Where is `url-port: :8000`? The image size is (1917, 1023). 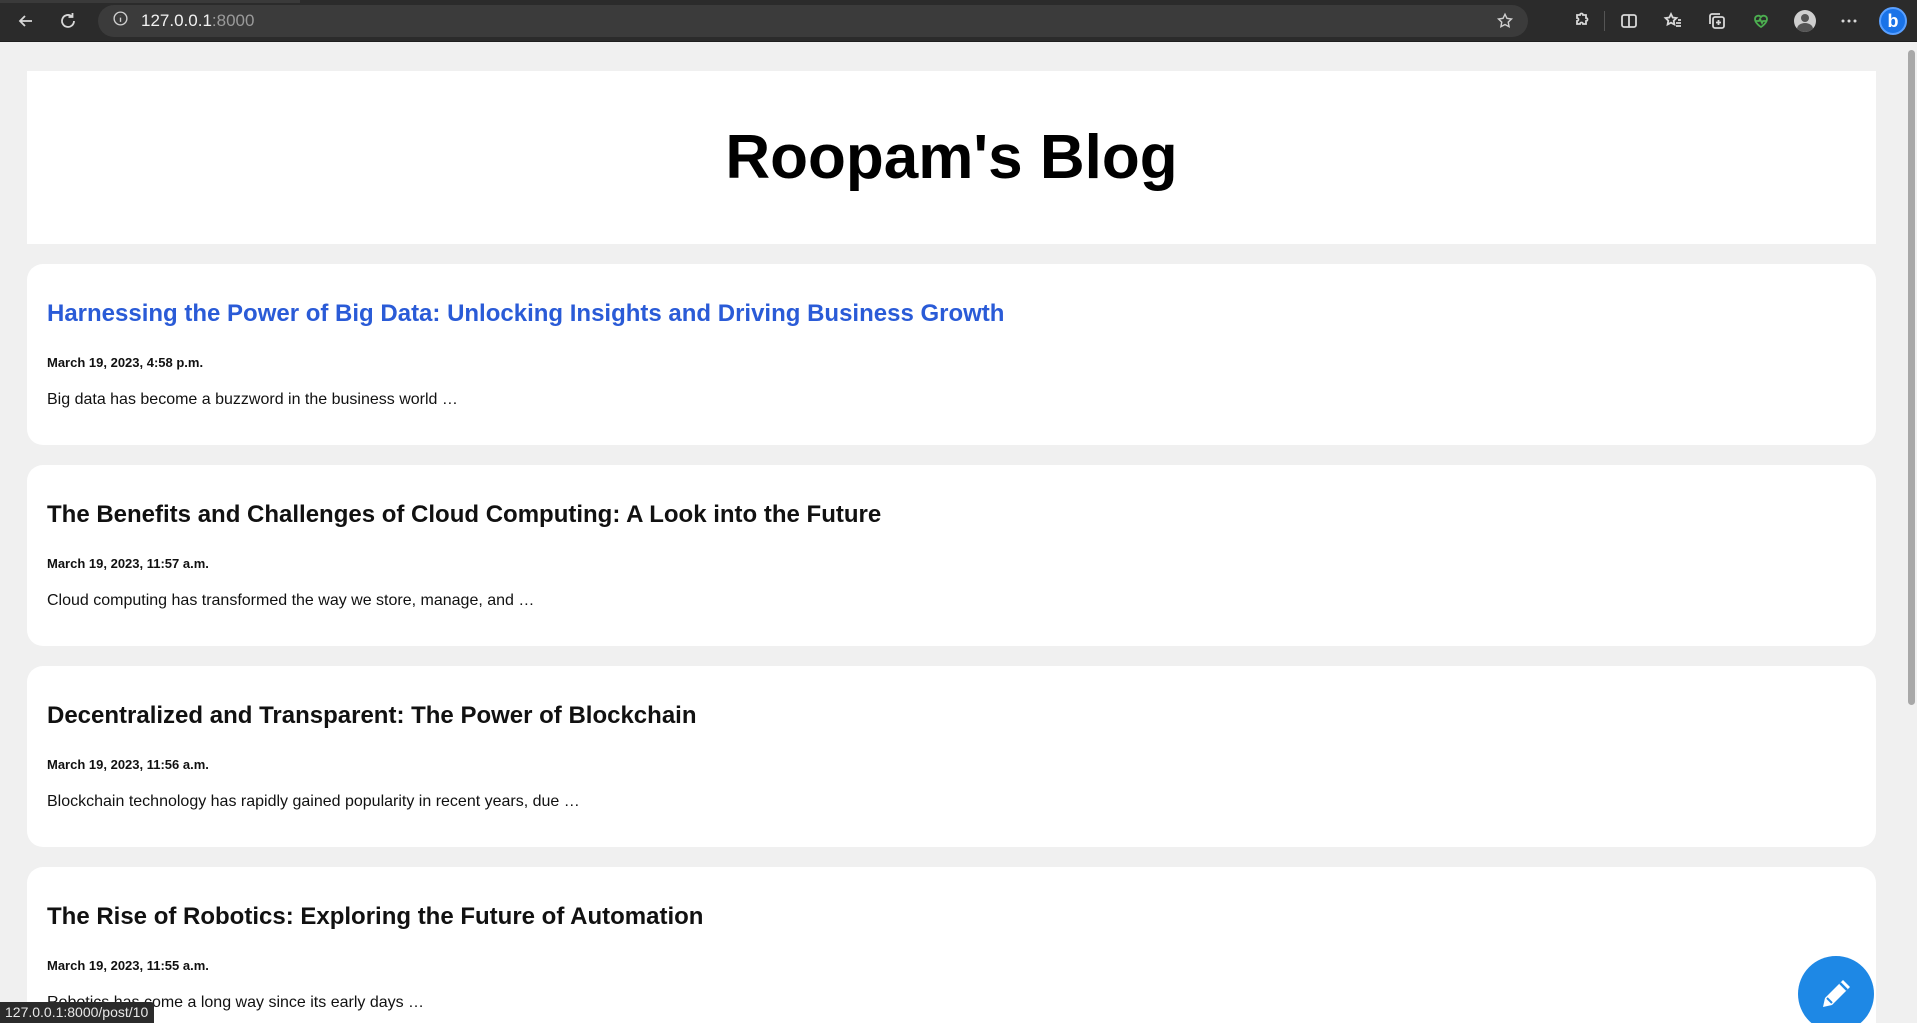 url-port: :8000 is located at coordinates (233, 20).